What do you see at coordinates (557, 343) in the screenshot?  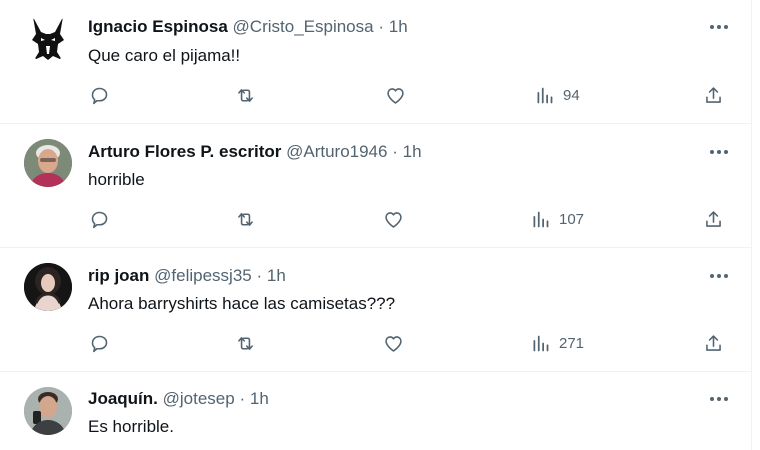 I see `views-button: 271` at bounding box center [557, 343].